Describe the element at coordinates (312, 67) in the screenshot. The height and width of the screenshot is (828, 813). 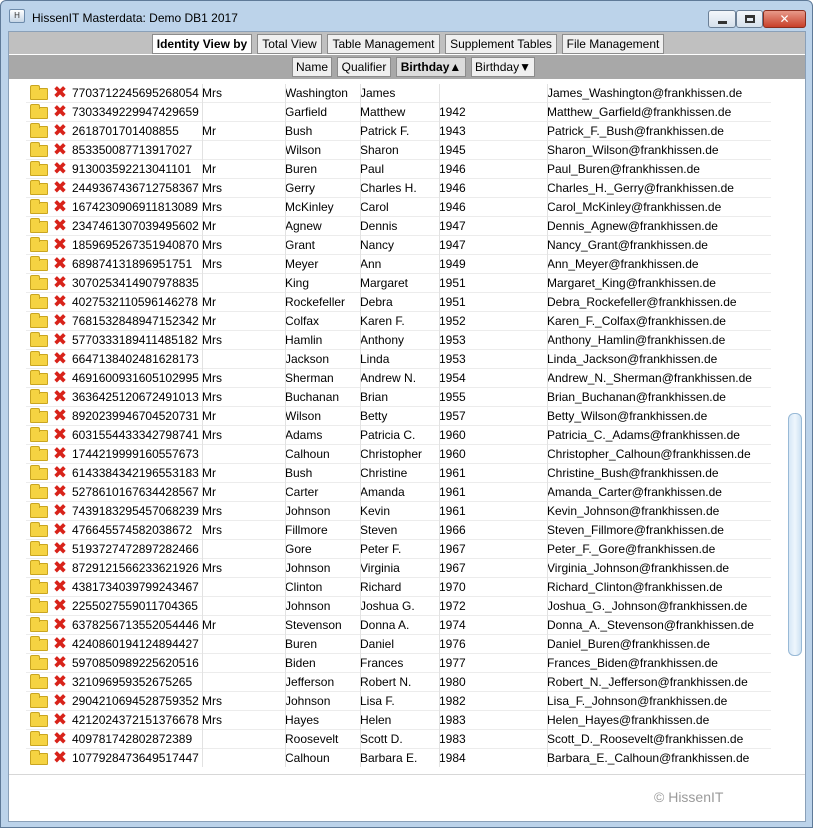
I see `sort-name-button: Name` at that location.